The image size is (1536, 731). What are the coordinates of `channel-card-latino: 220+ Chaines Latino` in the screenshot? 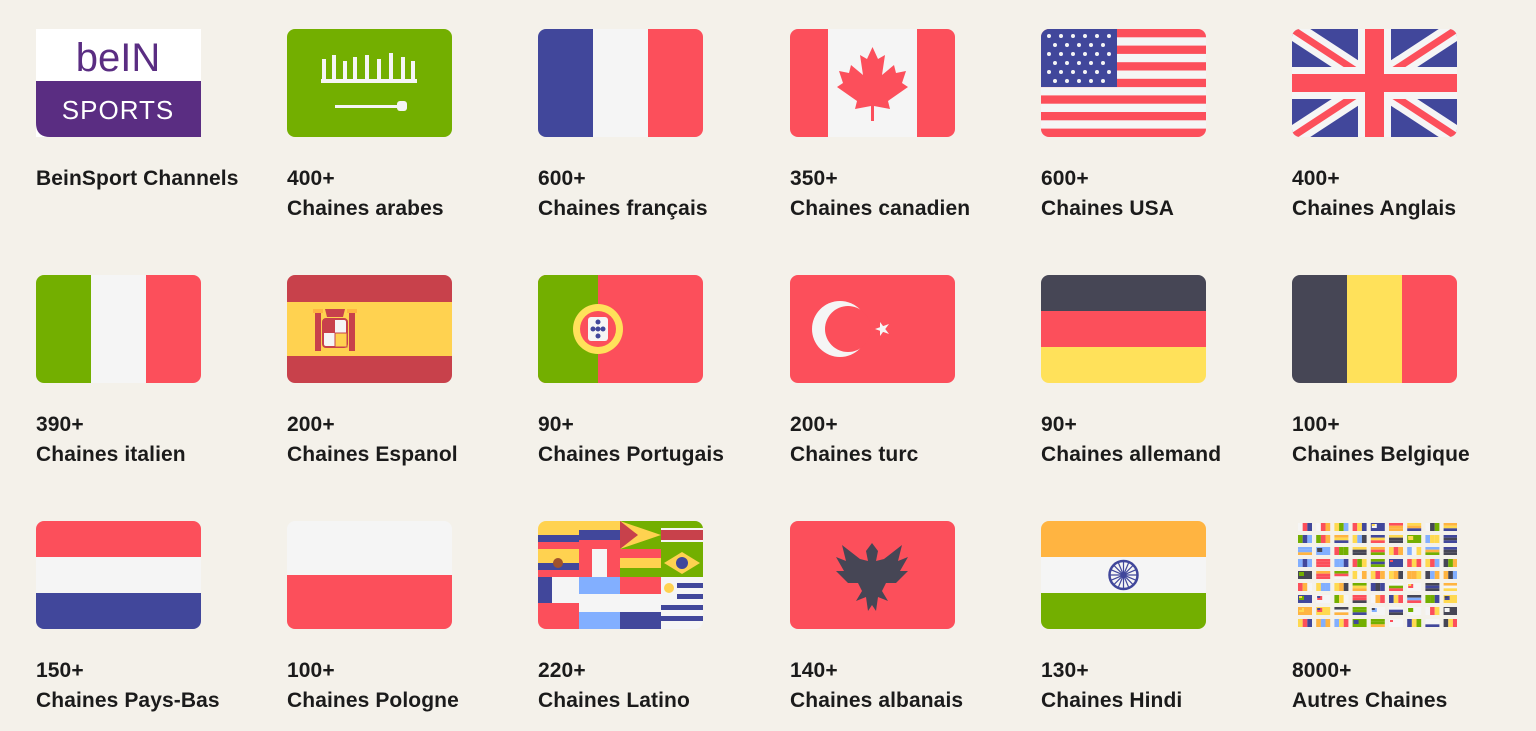 It's located at (653, 626).